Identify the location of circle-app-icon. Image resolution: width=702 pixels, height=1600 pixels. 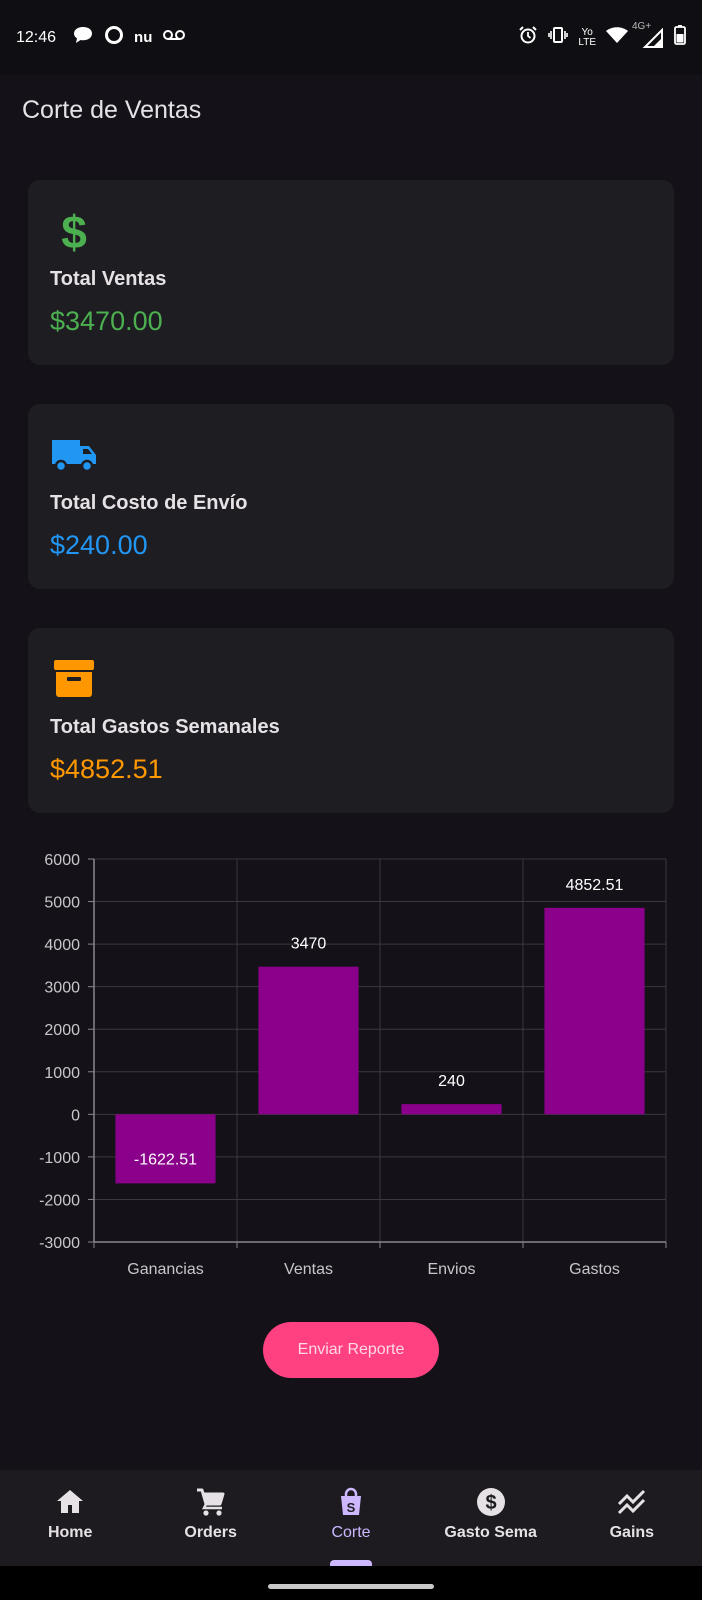
(114, 37).